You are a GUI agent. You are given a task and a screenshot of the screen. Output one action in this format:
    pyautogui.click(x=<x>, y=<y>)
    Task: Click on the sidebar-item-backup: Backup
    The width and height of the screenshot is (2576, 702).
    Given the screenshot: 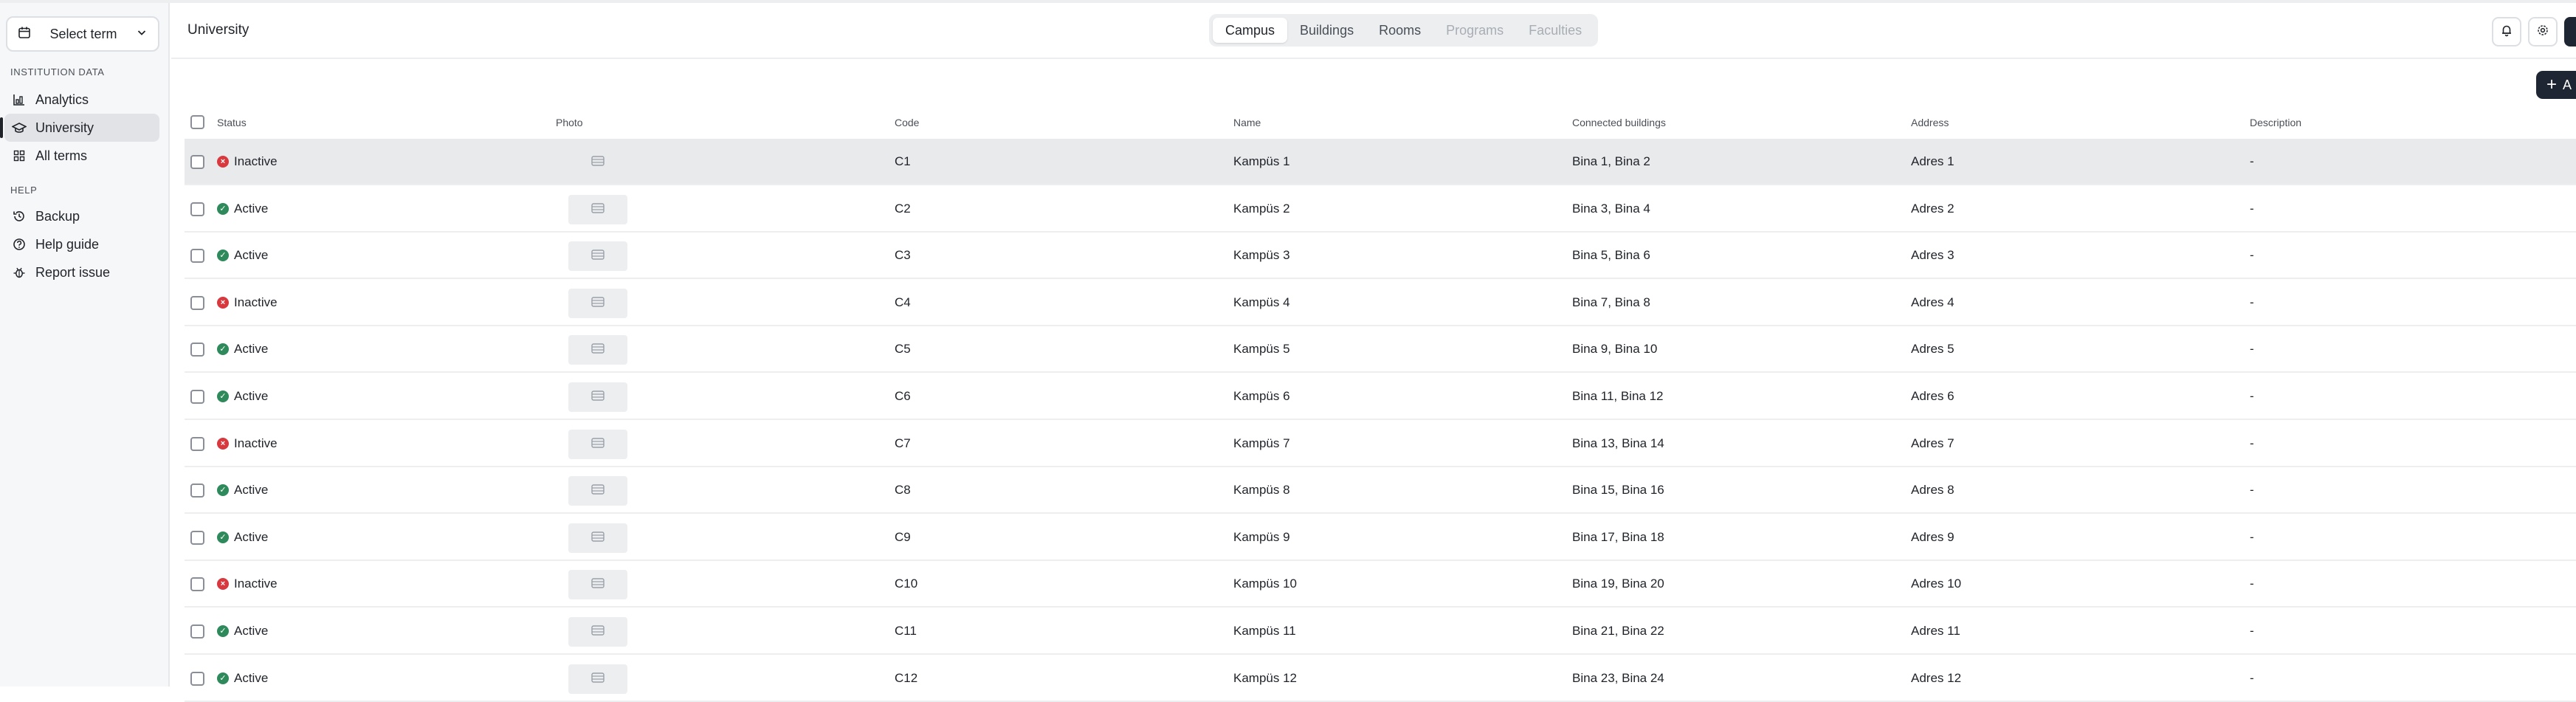 What is the action you would take?
    pyautogui.click(x=81, y=216)
    